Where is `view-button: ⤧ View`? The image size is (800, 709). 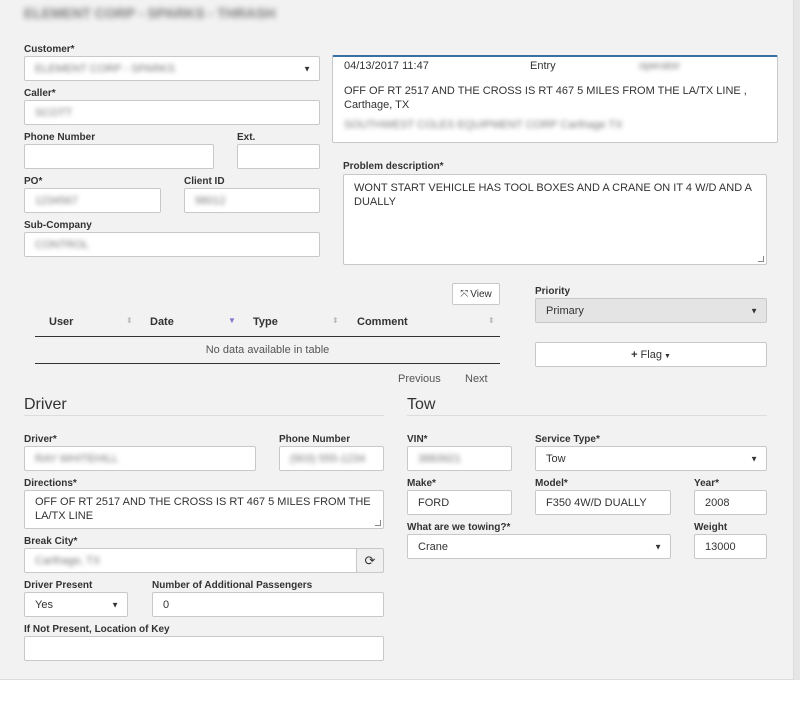 view-button: ⤧ View is located at coordinates (476, 294).